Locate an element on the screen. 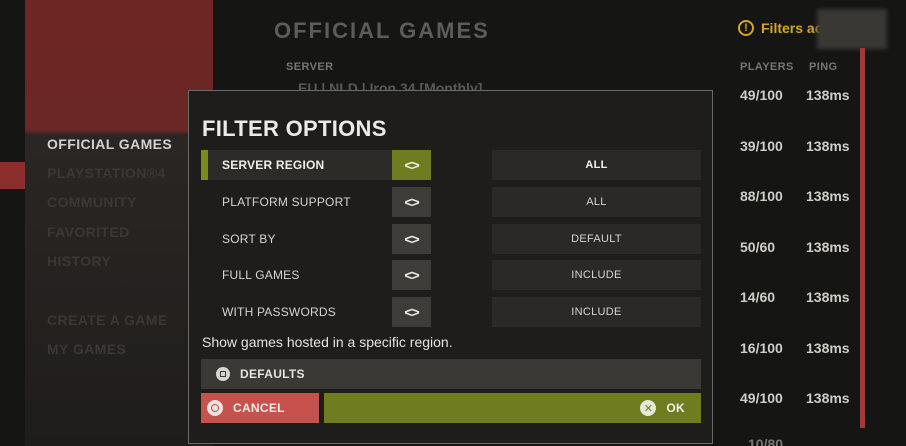 The height and width of the screenshot is (446, 906). cancel-button: CANCEL is located at coordinates (260, 408).